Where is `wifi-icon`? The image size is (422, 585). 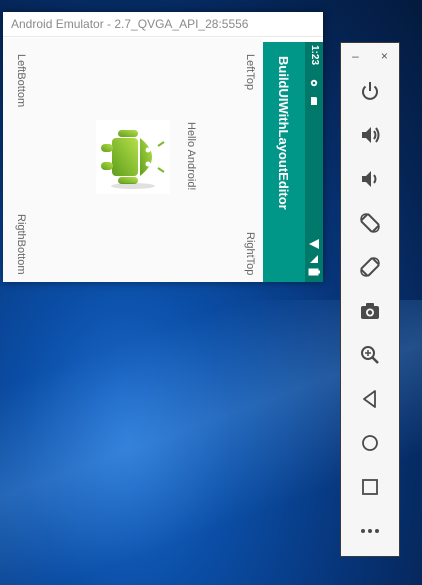 wifi-icon is located at coordinates (314, 244).